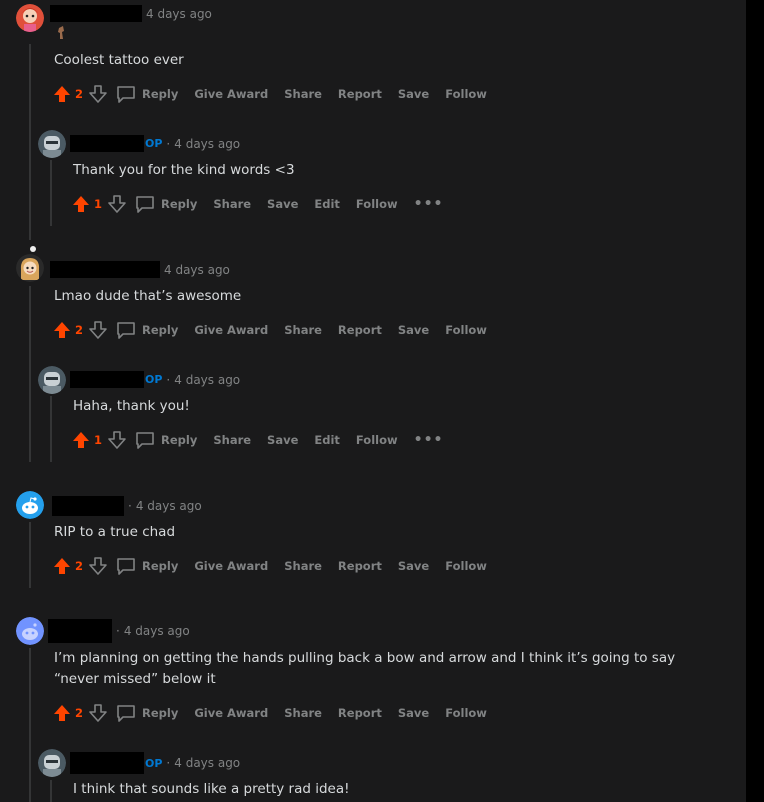 The image size is (764, 802). What do you see at coordinates (135, 679) in the screenshot?
I see `comment-body-line: “never missed” below it` at bounding box center [135, 679].